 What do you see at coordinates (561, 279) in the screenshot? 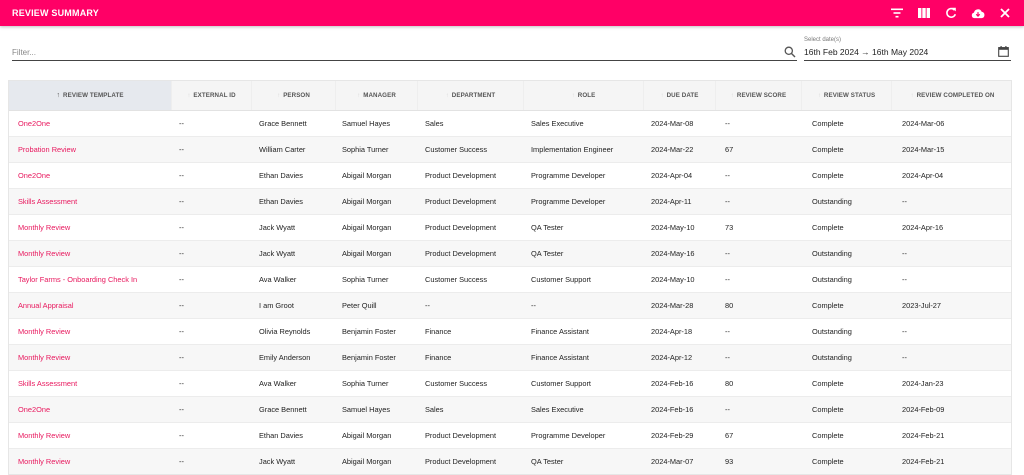
I see `cell-role: Customer Support` at bounding box center [561, 279].